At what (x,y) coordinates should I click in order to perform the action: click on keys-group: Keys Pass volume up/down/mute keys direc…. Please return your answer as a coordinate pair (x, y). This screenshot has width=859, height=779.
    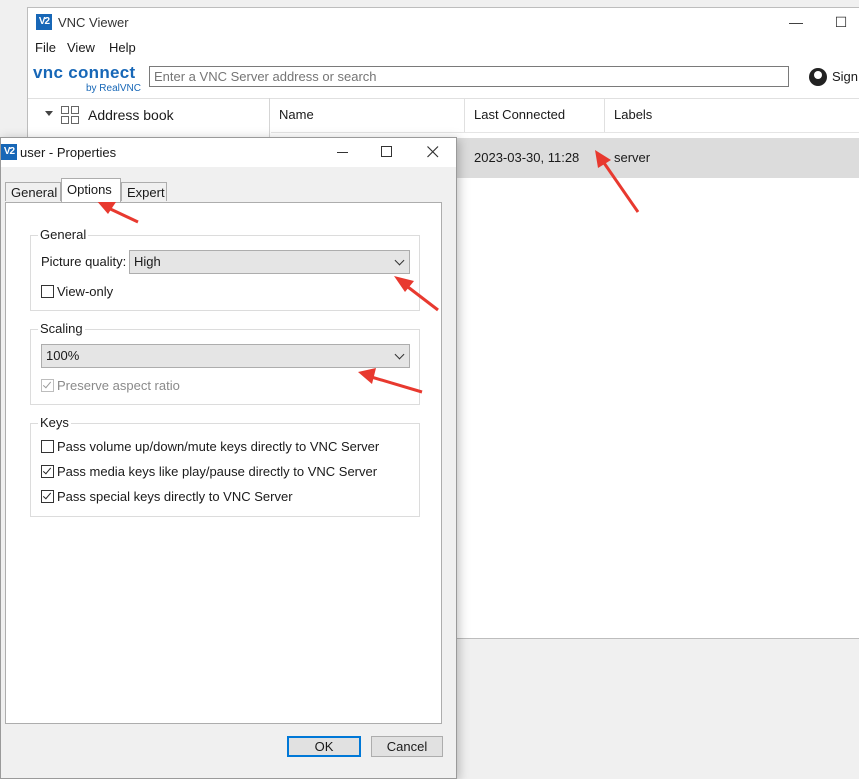
    Looking at the image, I should click on (225, 466).